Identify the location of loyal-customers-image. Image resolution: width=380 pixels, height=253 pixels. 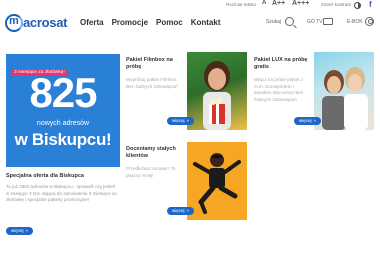
(217, 181).